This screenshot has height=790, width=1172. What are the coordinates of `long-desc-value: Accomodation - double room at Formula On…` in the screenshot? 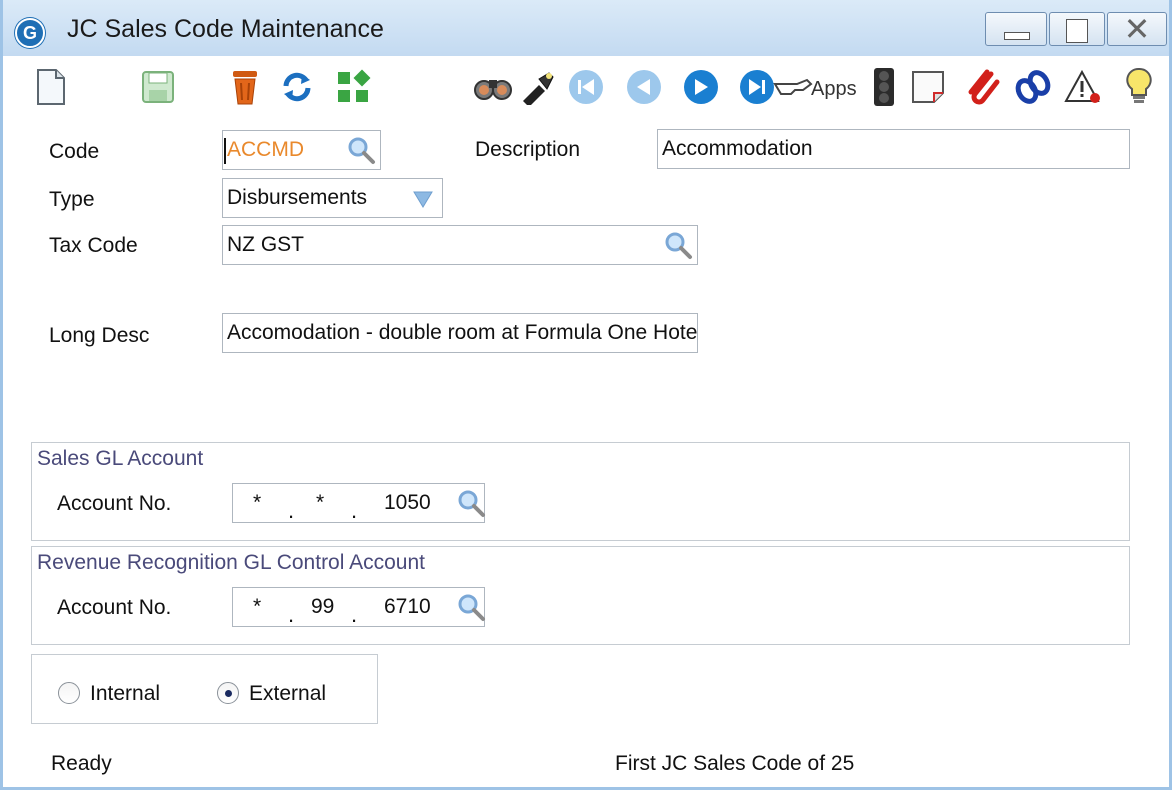 It's located at (462, 332).